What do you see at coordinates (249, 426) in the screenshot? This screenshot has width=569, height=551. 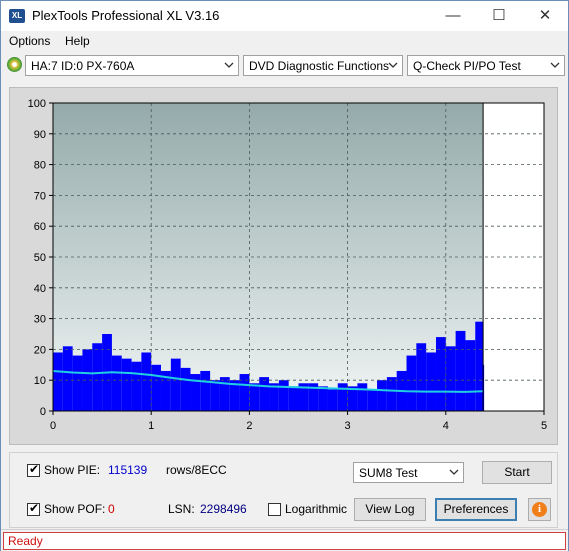 I see `x-tick-label: 2` at bounding box center [249, 426].